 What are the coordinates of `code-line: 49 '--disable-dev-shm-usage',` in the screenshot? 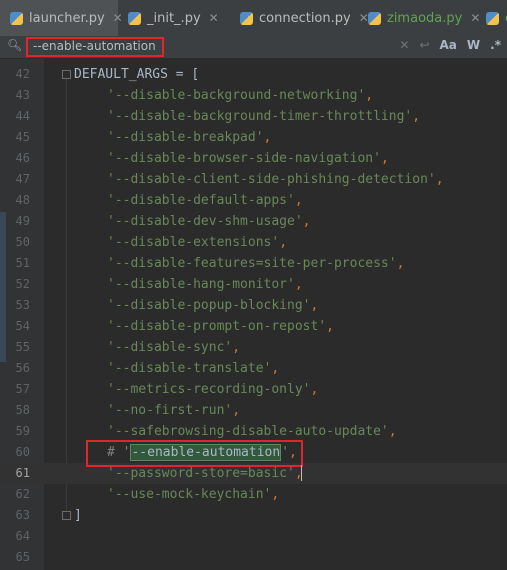 It's located at (253, 221).